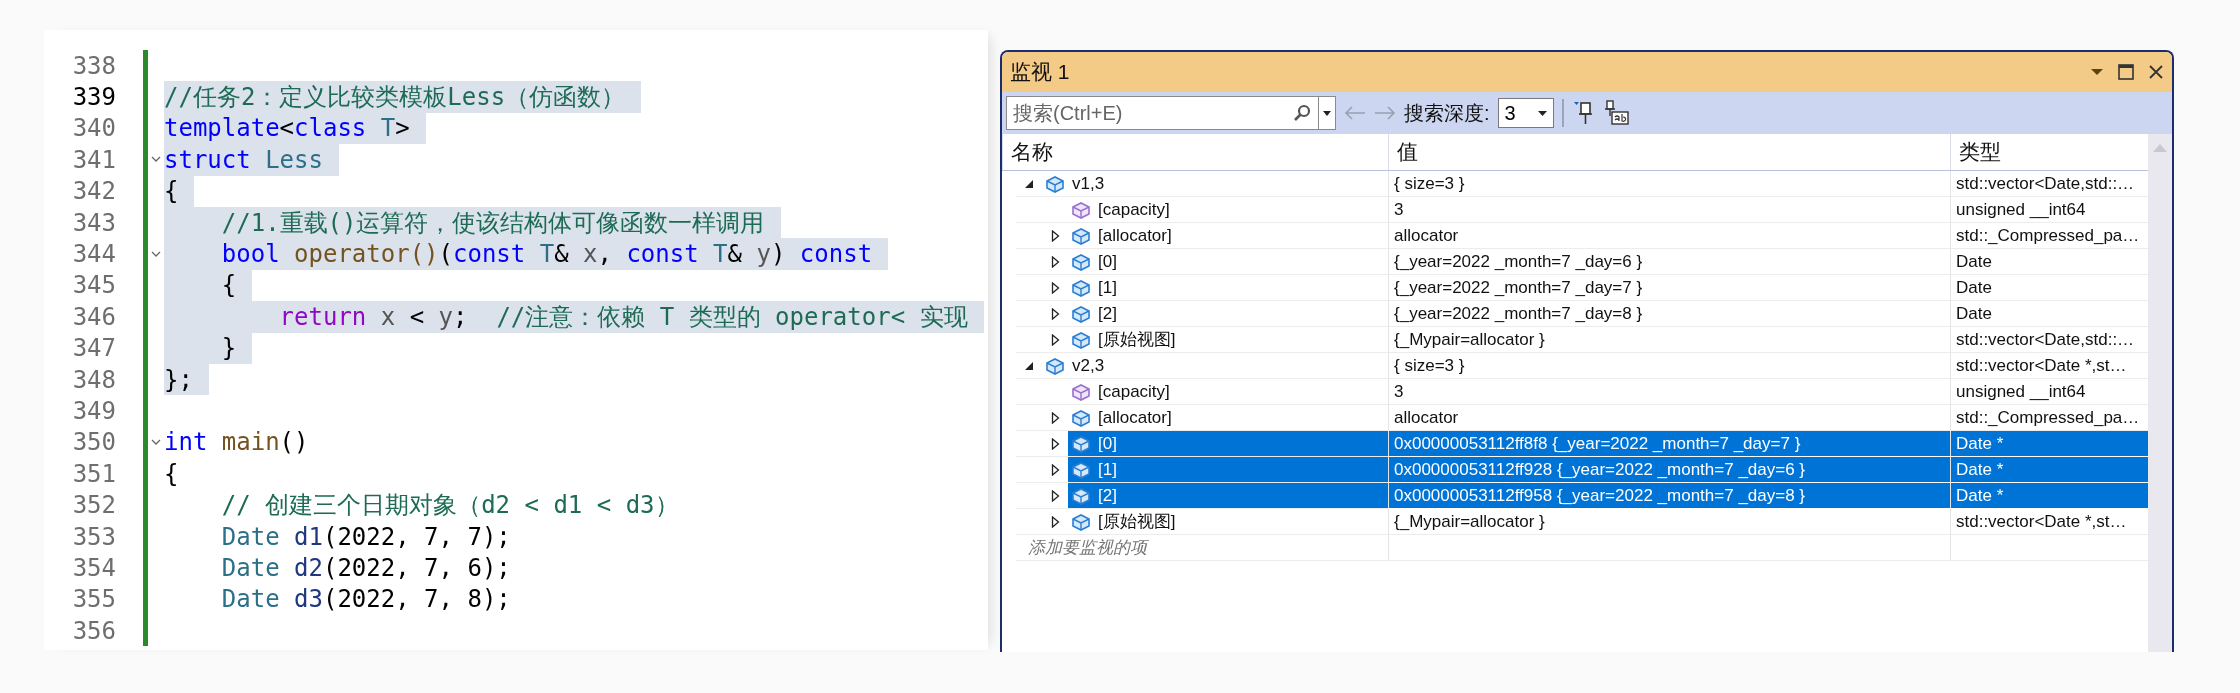  What do you see at coordinates (1088, 183) in the screenshot?
I see `variable-name: v1,3` at bounding box center [1088, 183].